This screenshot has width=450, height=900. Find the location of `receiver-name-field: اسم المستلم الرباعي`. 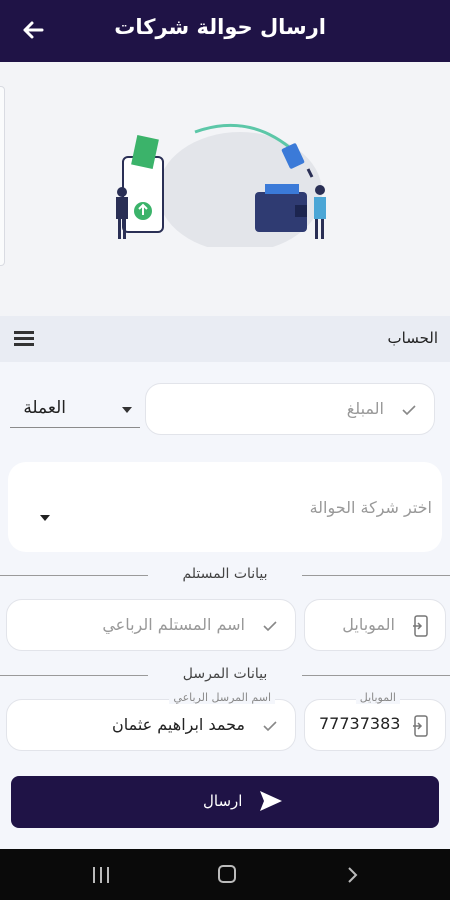

receiver-name-field: اسم المستلم الرباعي is located at coordinates (151, 625).